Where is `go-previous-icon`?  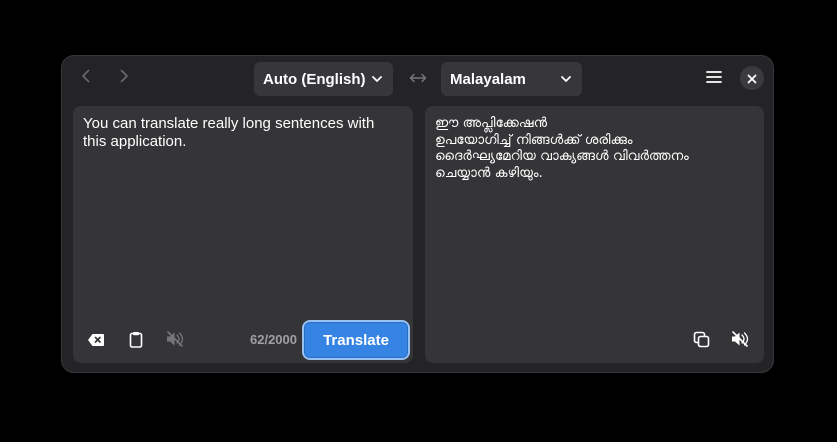 go-previous-icon is located at coordinates (86, 78).